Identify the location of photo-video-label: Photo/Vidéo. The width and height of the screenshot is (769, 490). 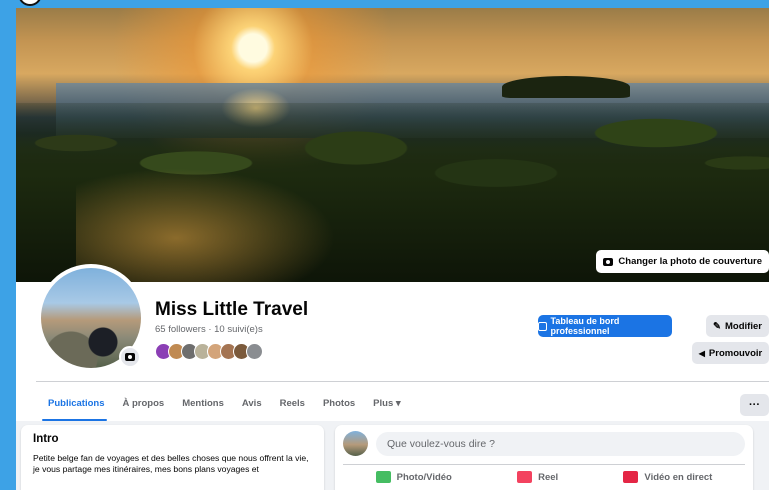
(424, 477).